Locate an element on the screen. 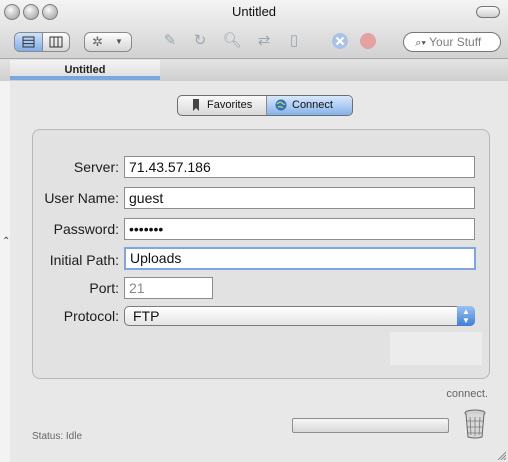 Image resolution: width=508 pixels, height=462 pixels. list-view-icon is located at coordinates (28, 42).